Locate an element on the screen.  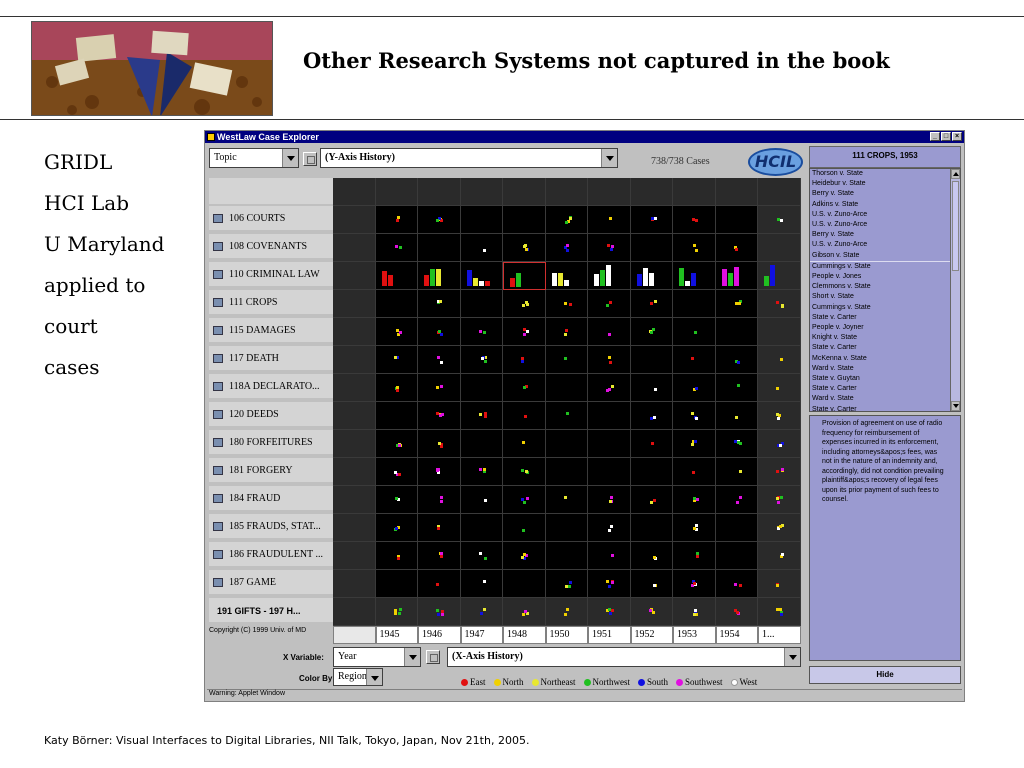
column-label: 1945 is located at coordinates (396, 635).